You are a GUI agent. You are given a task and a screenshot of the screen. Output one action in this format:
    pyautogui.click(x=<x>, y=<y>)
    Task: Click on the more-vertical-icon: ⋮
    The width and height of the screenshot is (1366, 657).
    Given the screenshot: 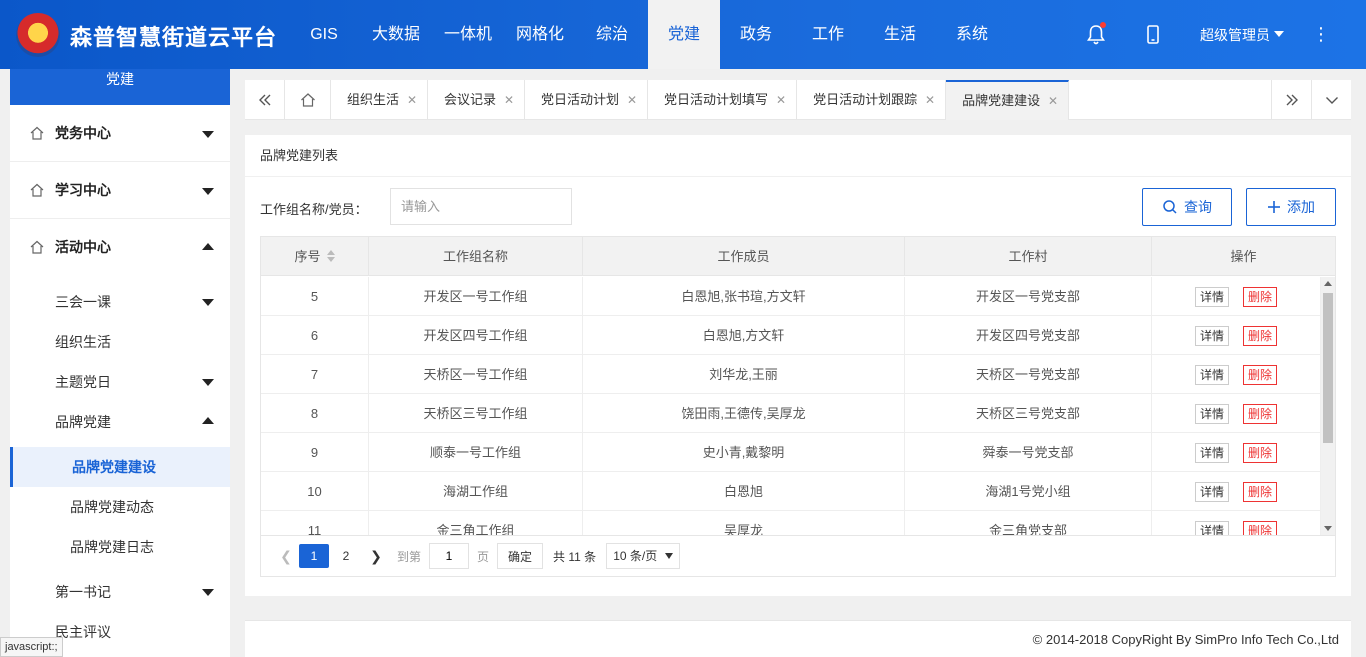 What is the action you would take?
    pyautogui.click(x=1321, y=34)
    